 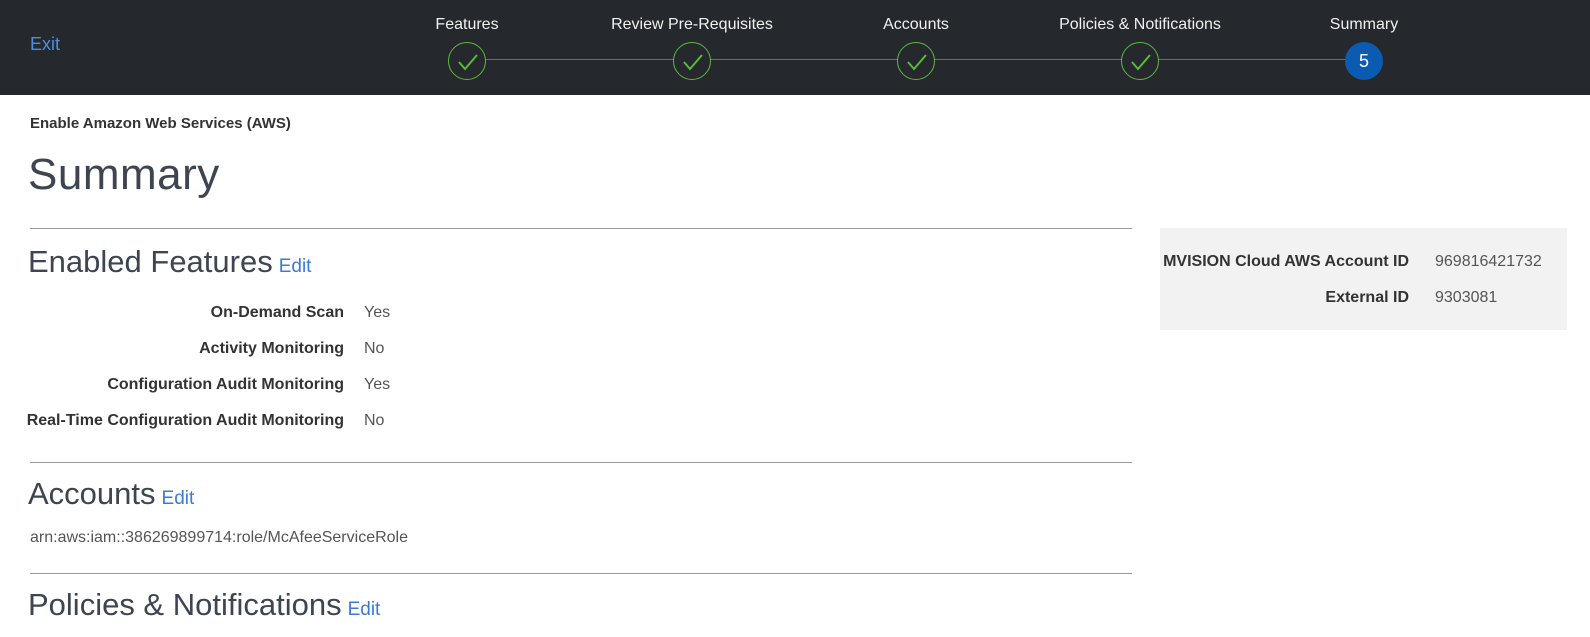 I want to click on wizard-steps: Features Review Pre-Requisites Accounts, so click(x=795, y=47).